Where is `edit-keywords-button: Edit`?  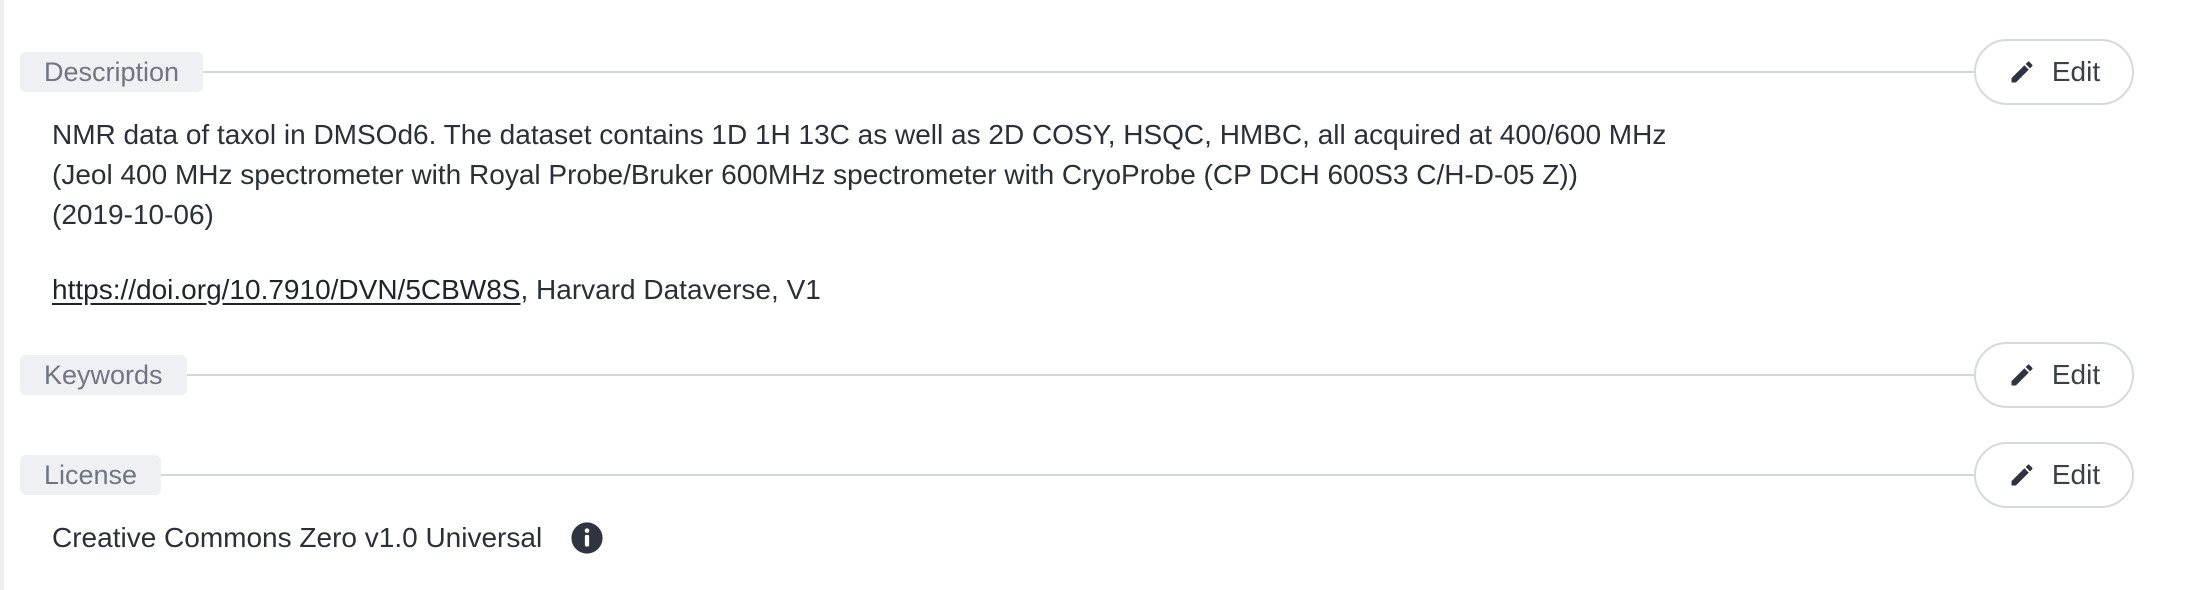
edit-keywords-button: Edit is located at coordinates (2054, 375).